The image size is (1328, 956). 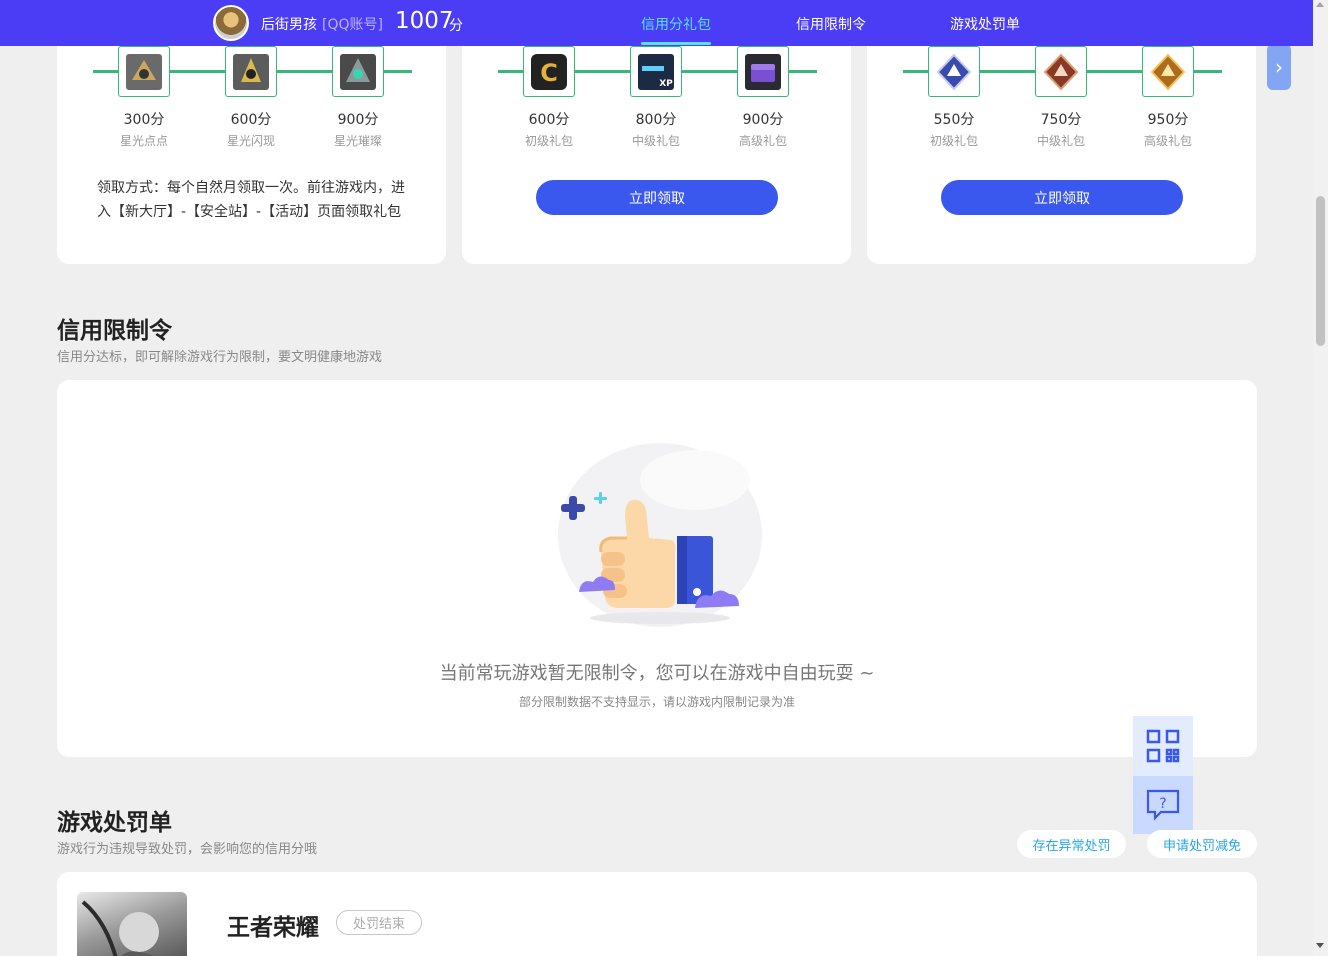 What do you see at coordinates (985, 24) in the screenshot?
I see `tab-penalty-tickets: 游戏处罚单` at bounding box center [985, 24].